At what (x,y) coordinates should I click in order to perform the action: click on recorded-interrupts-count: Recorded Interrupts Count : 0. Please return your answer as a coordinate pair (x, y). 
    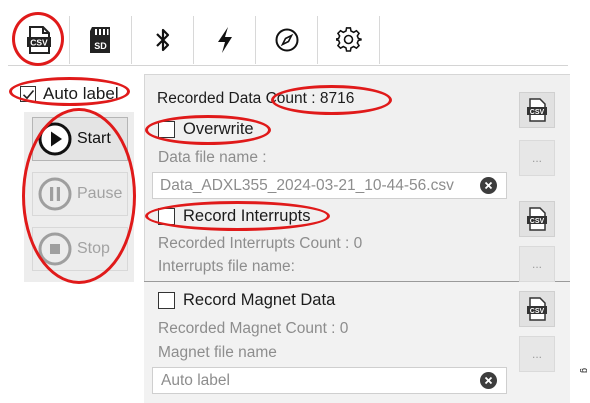
    Looking at the image, I should click on (260, 243).